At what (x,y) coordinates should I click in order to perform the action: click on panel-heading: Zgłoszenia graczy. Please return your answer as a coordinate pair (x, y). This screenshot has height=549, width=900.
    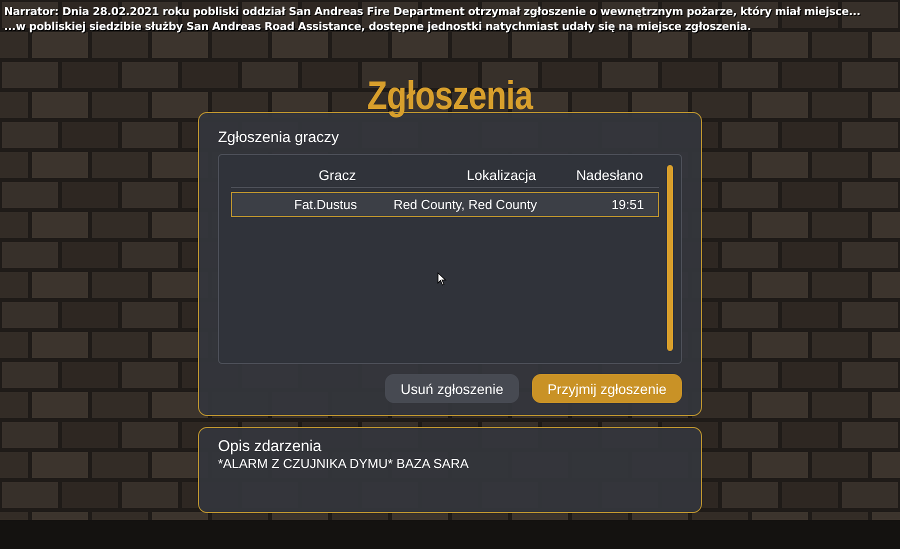
    Looking at the image, I should click on (279, 137).